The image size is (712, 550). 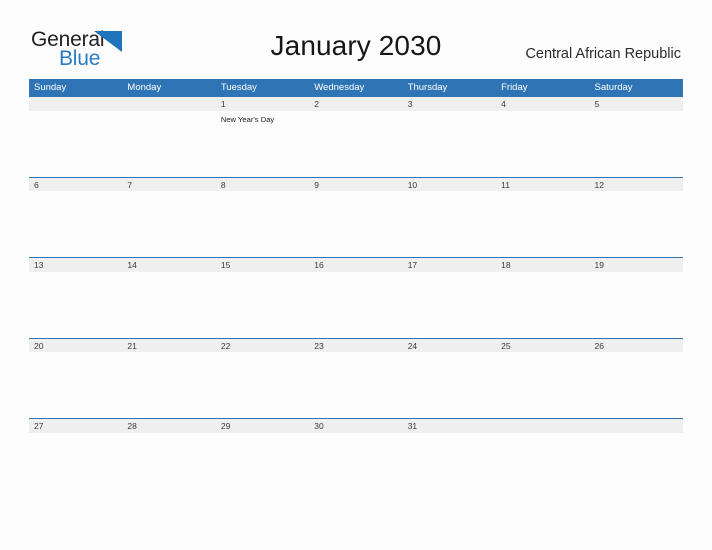 I want to click on weekday-saturday: Saturday, so click(x=613, y=87).